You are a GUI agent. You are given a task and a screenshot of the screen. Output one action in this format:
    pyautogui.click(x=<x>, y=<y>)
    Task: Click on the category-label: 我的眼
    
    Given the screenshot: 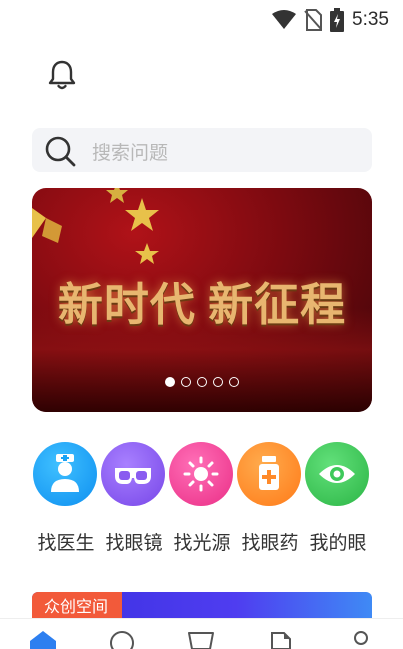 What is the action you would take?
    pyautogui.click(x=338, y=543)
    